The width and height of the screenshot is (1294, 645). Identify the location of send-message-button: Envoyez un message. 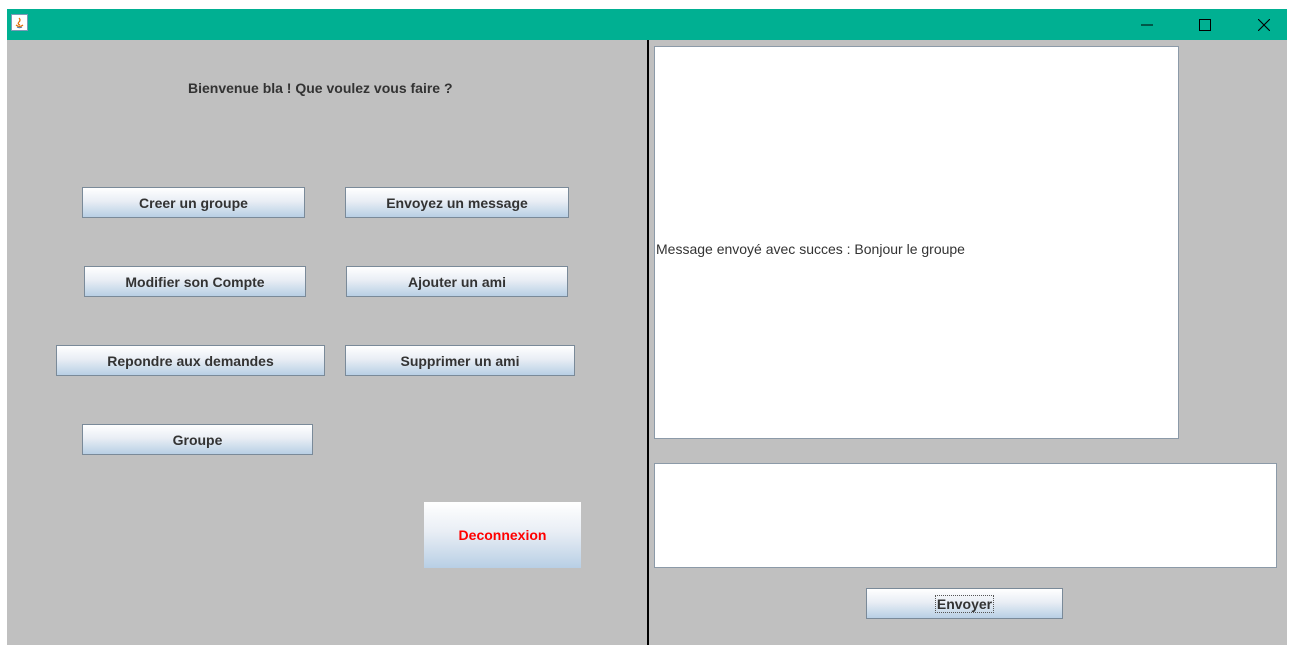
(457, 202).